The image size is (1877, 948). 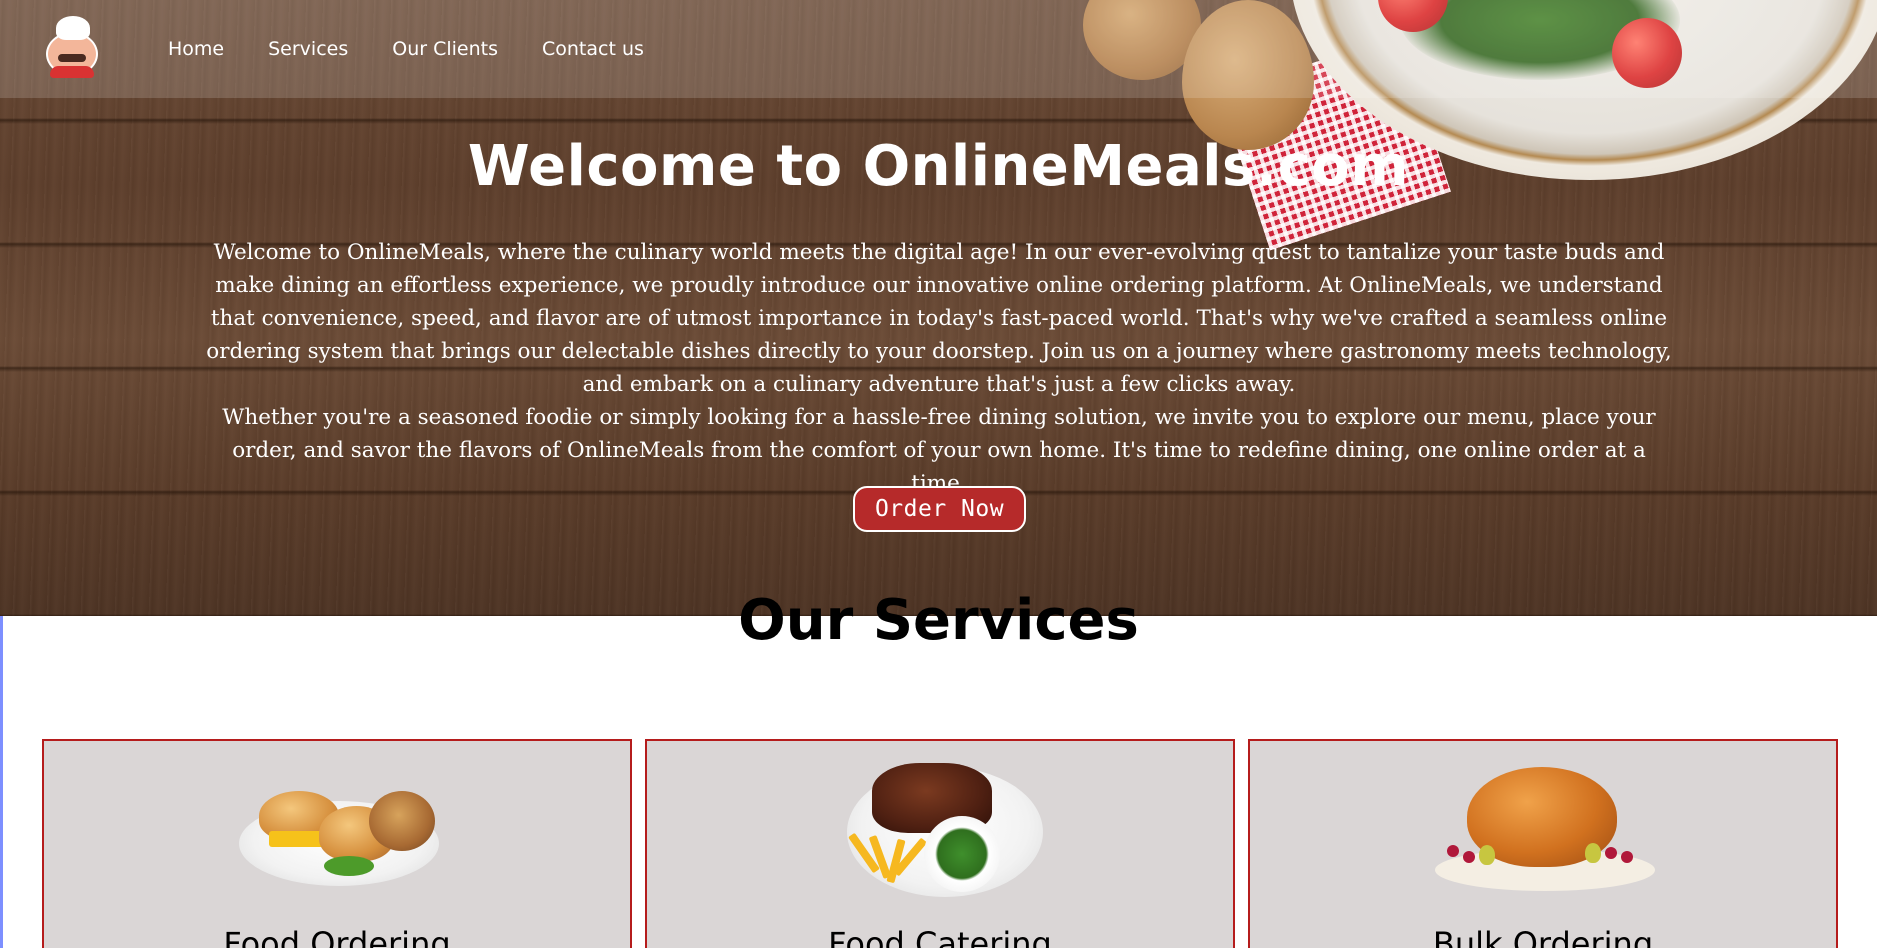 I want to click on burger-plate-icon, so click(x=339, y=831).